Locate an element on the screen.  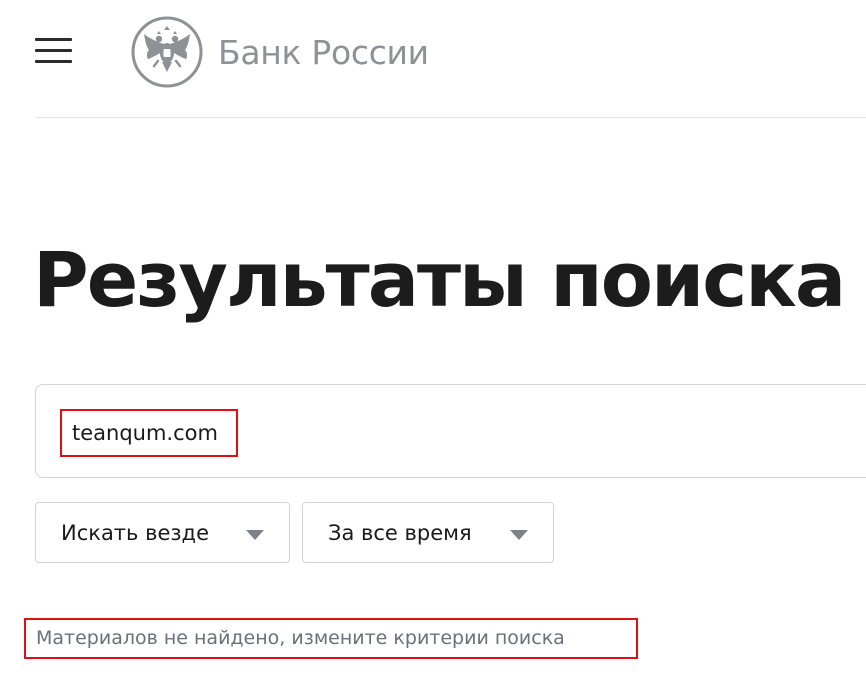
filter-period-value: За все время is located at coordinates (400, 532).